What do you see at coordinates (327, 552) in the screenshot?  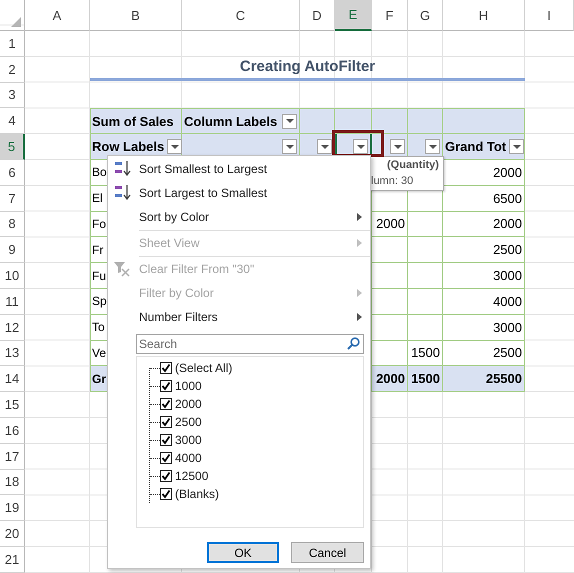 I see `cancel-button: Cancel` at bounding box center [327, 552].